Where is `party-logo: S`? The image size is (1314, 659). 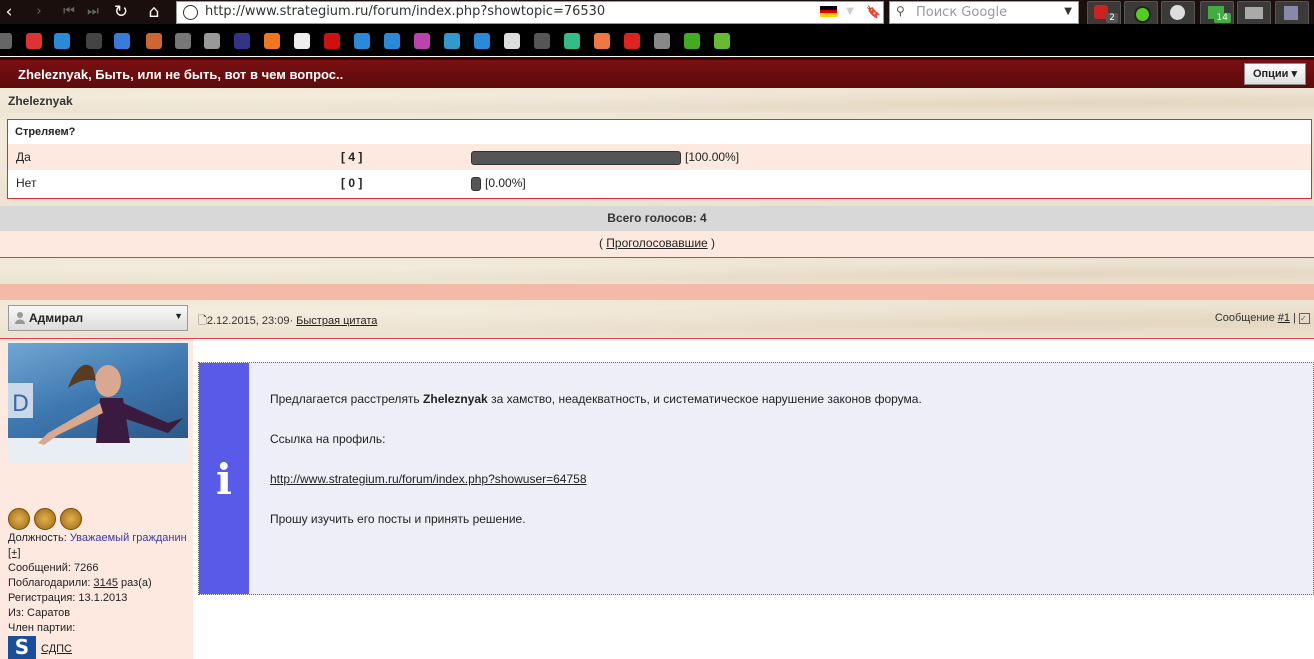
party-logo: S is located at coordinates (22, 647).